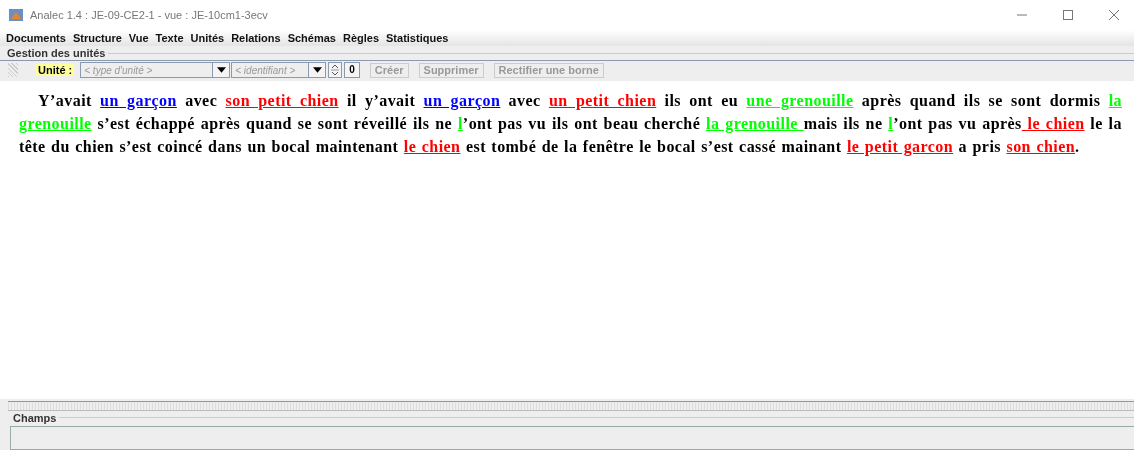 The height and width of the screenshot is (450, 1134). I want to click on menu-item: Structure, so click(97, 38).